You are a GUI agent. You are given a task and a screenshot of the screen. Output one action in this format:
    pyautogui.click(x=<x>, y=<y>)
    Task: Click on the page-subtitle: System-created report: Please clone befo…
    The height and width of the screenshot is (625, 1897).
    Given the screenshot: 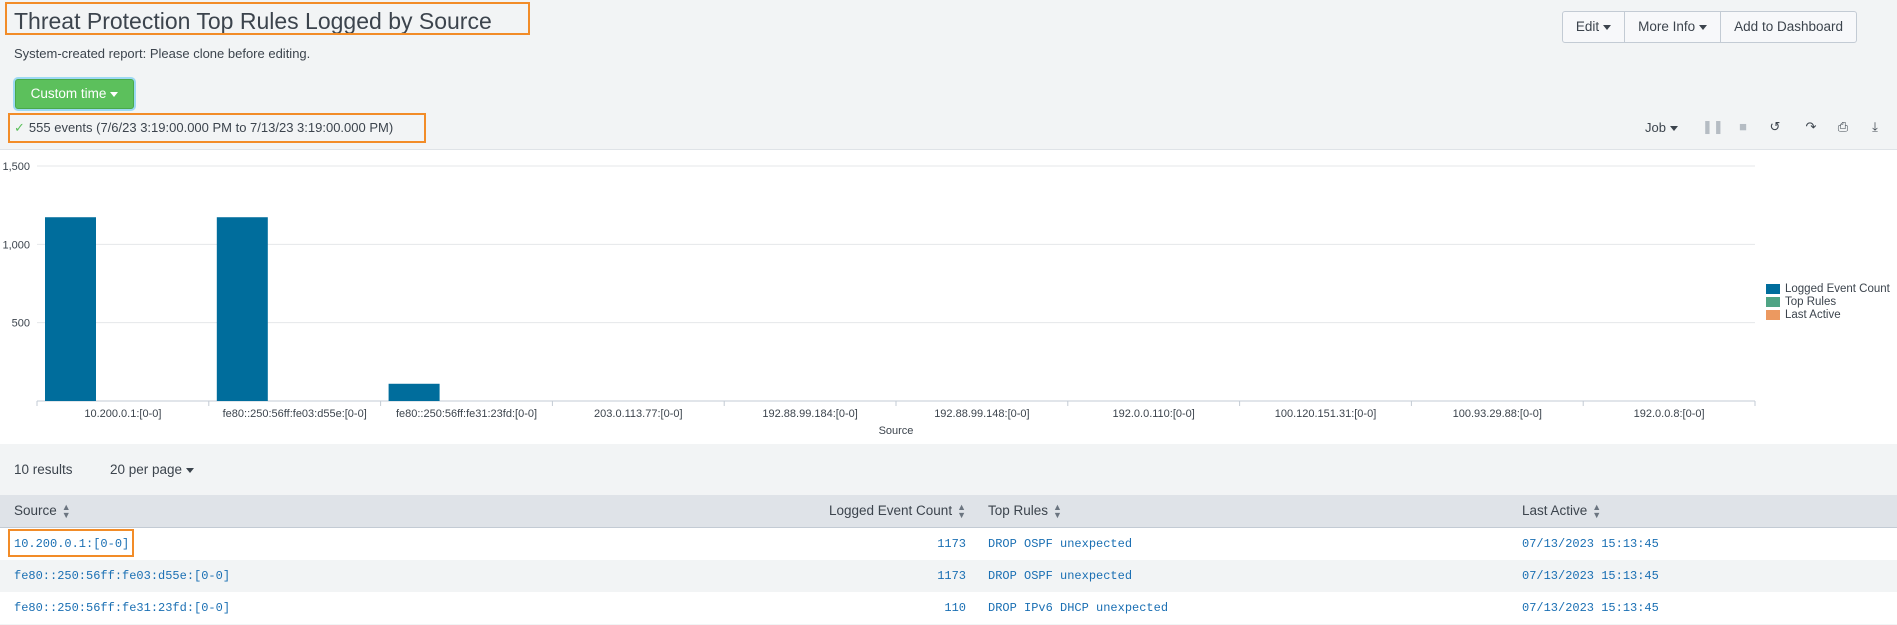 What is the action you would take?
    pyautogui.click(x=162, y=53)
    